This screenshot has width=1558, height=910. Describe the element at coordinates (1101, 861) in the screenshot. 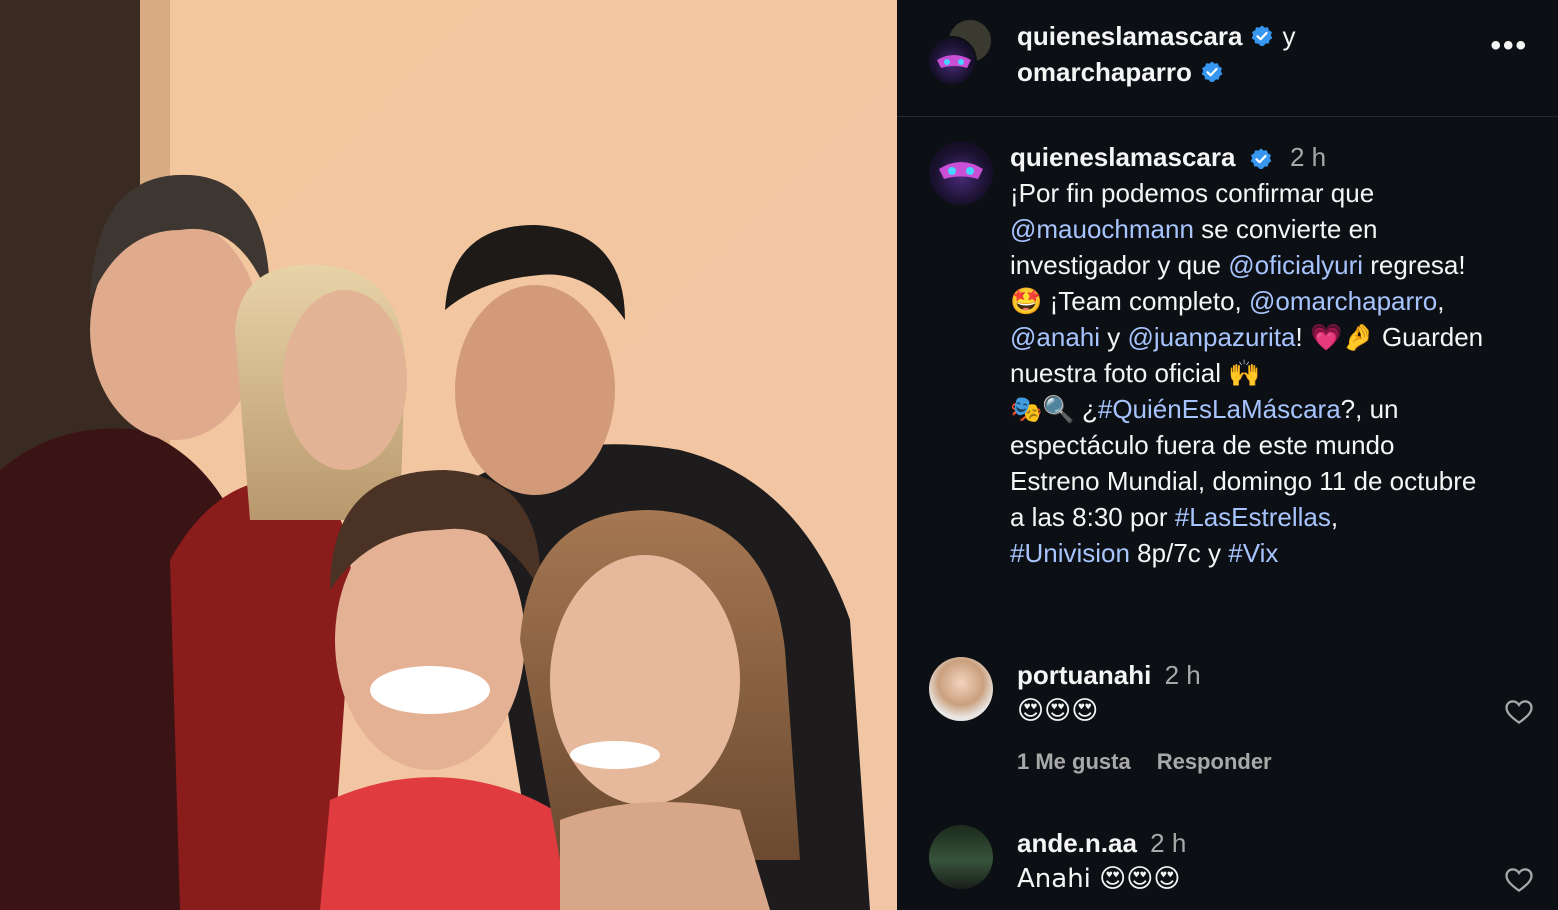

I see `comment-body: ande.n.aa 2 h Anahi 😍😍😍` at that location.